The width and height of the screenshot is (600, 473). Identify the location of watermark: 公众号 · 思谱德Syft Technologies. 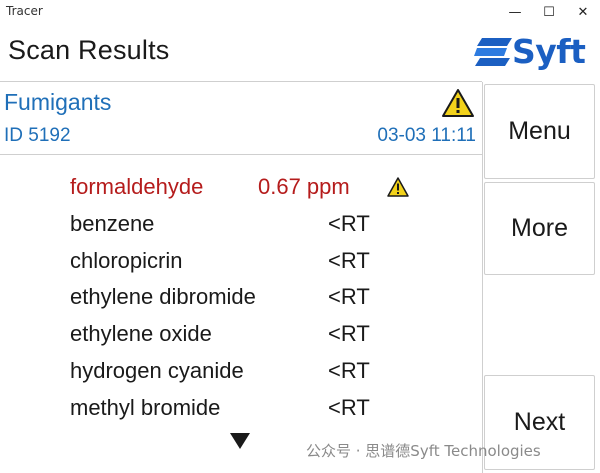
(423, 451).